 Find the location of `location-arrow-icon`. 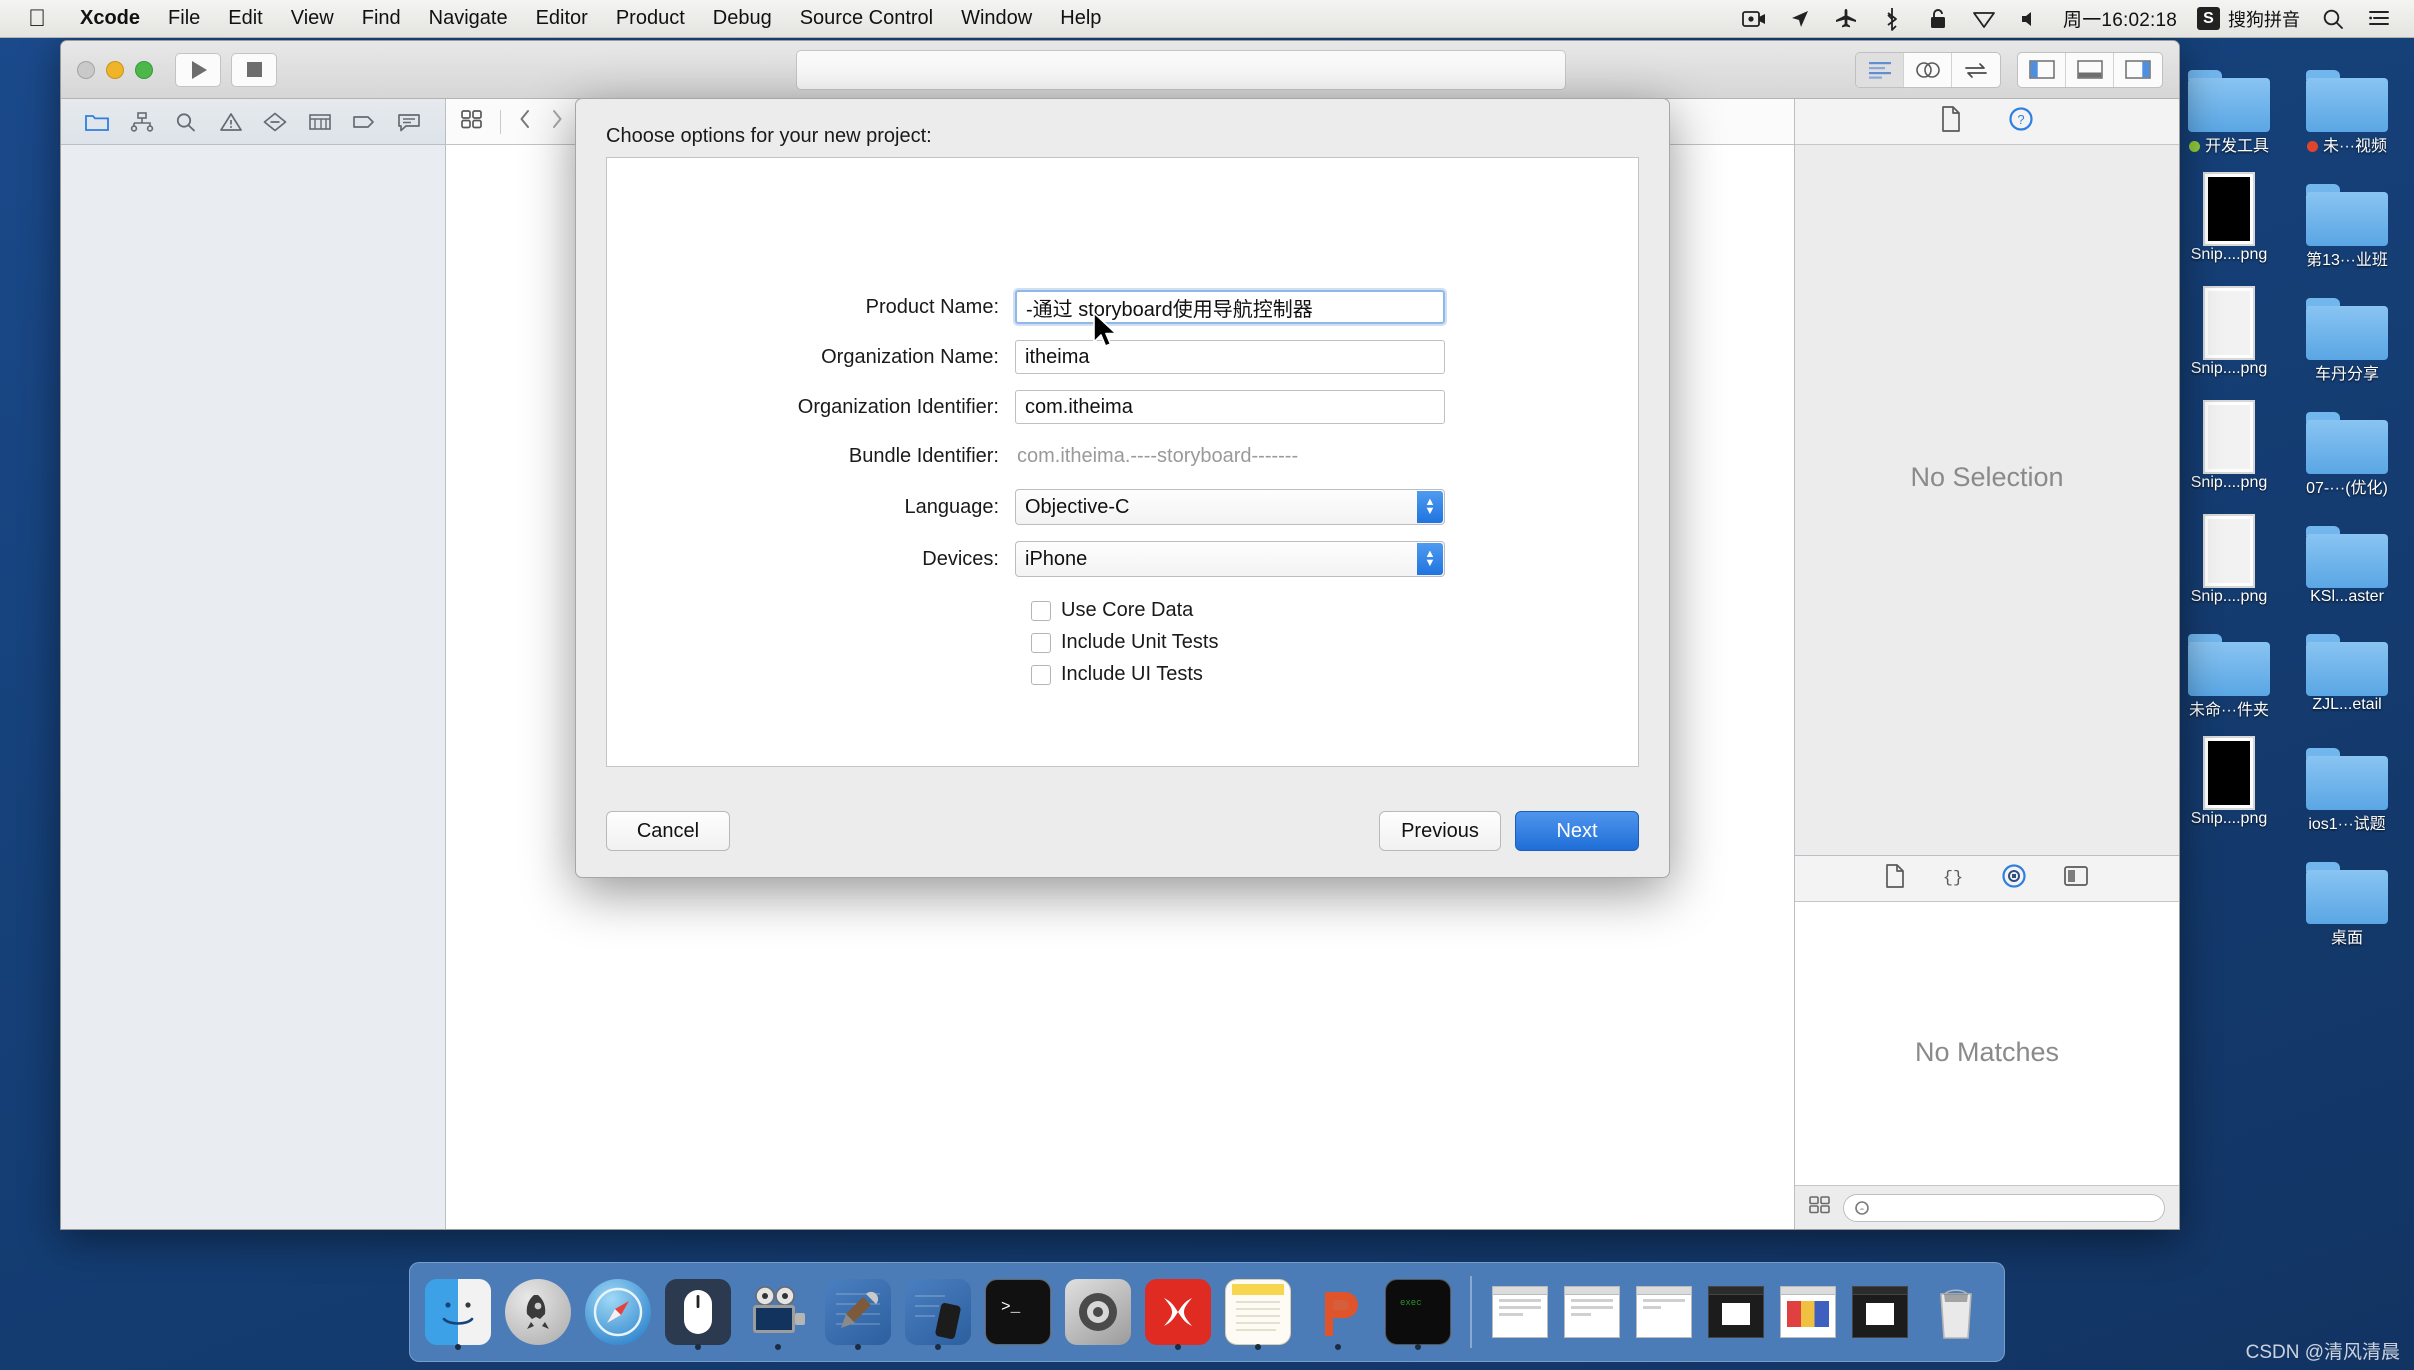

location-arrow-icon is located at coordinates (1800, 19).